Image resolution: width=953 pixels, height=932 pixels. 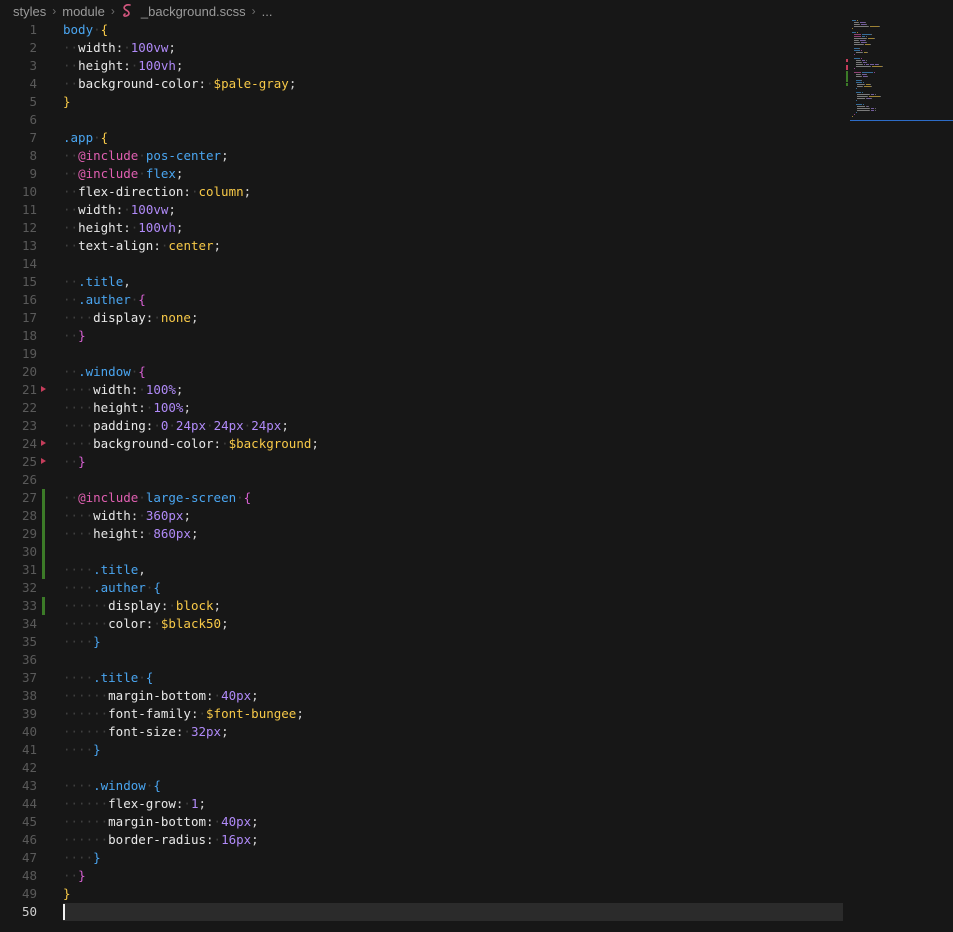 I want to click on line-number: 46, so click(x=18, y=840).